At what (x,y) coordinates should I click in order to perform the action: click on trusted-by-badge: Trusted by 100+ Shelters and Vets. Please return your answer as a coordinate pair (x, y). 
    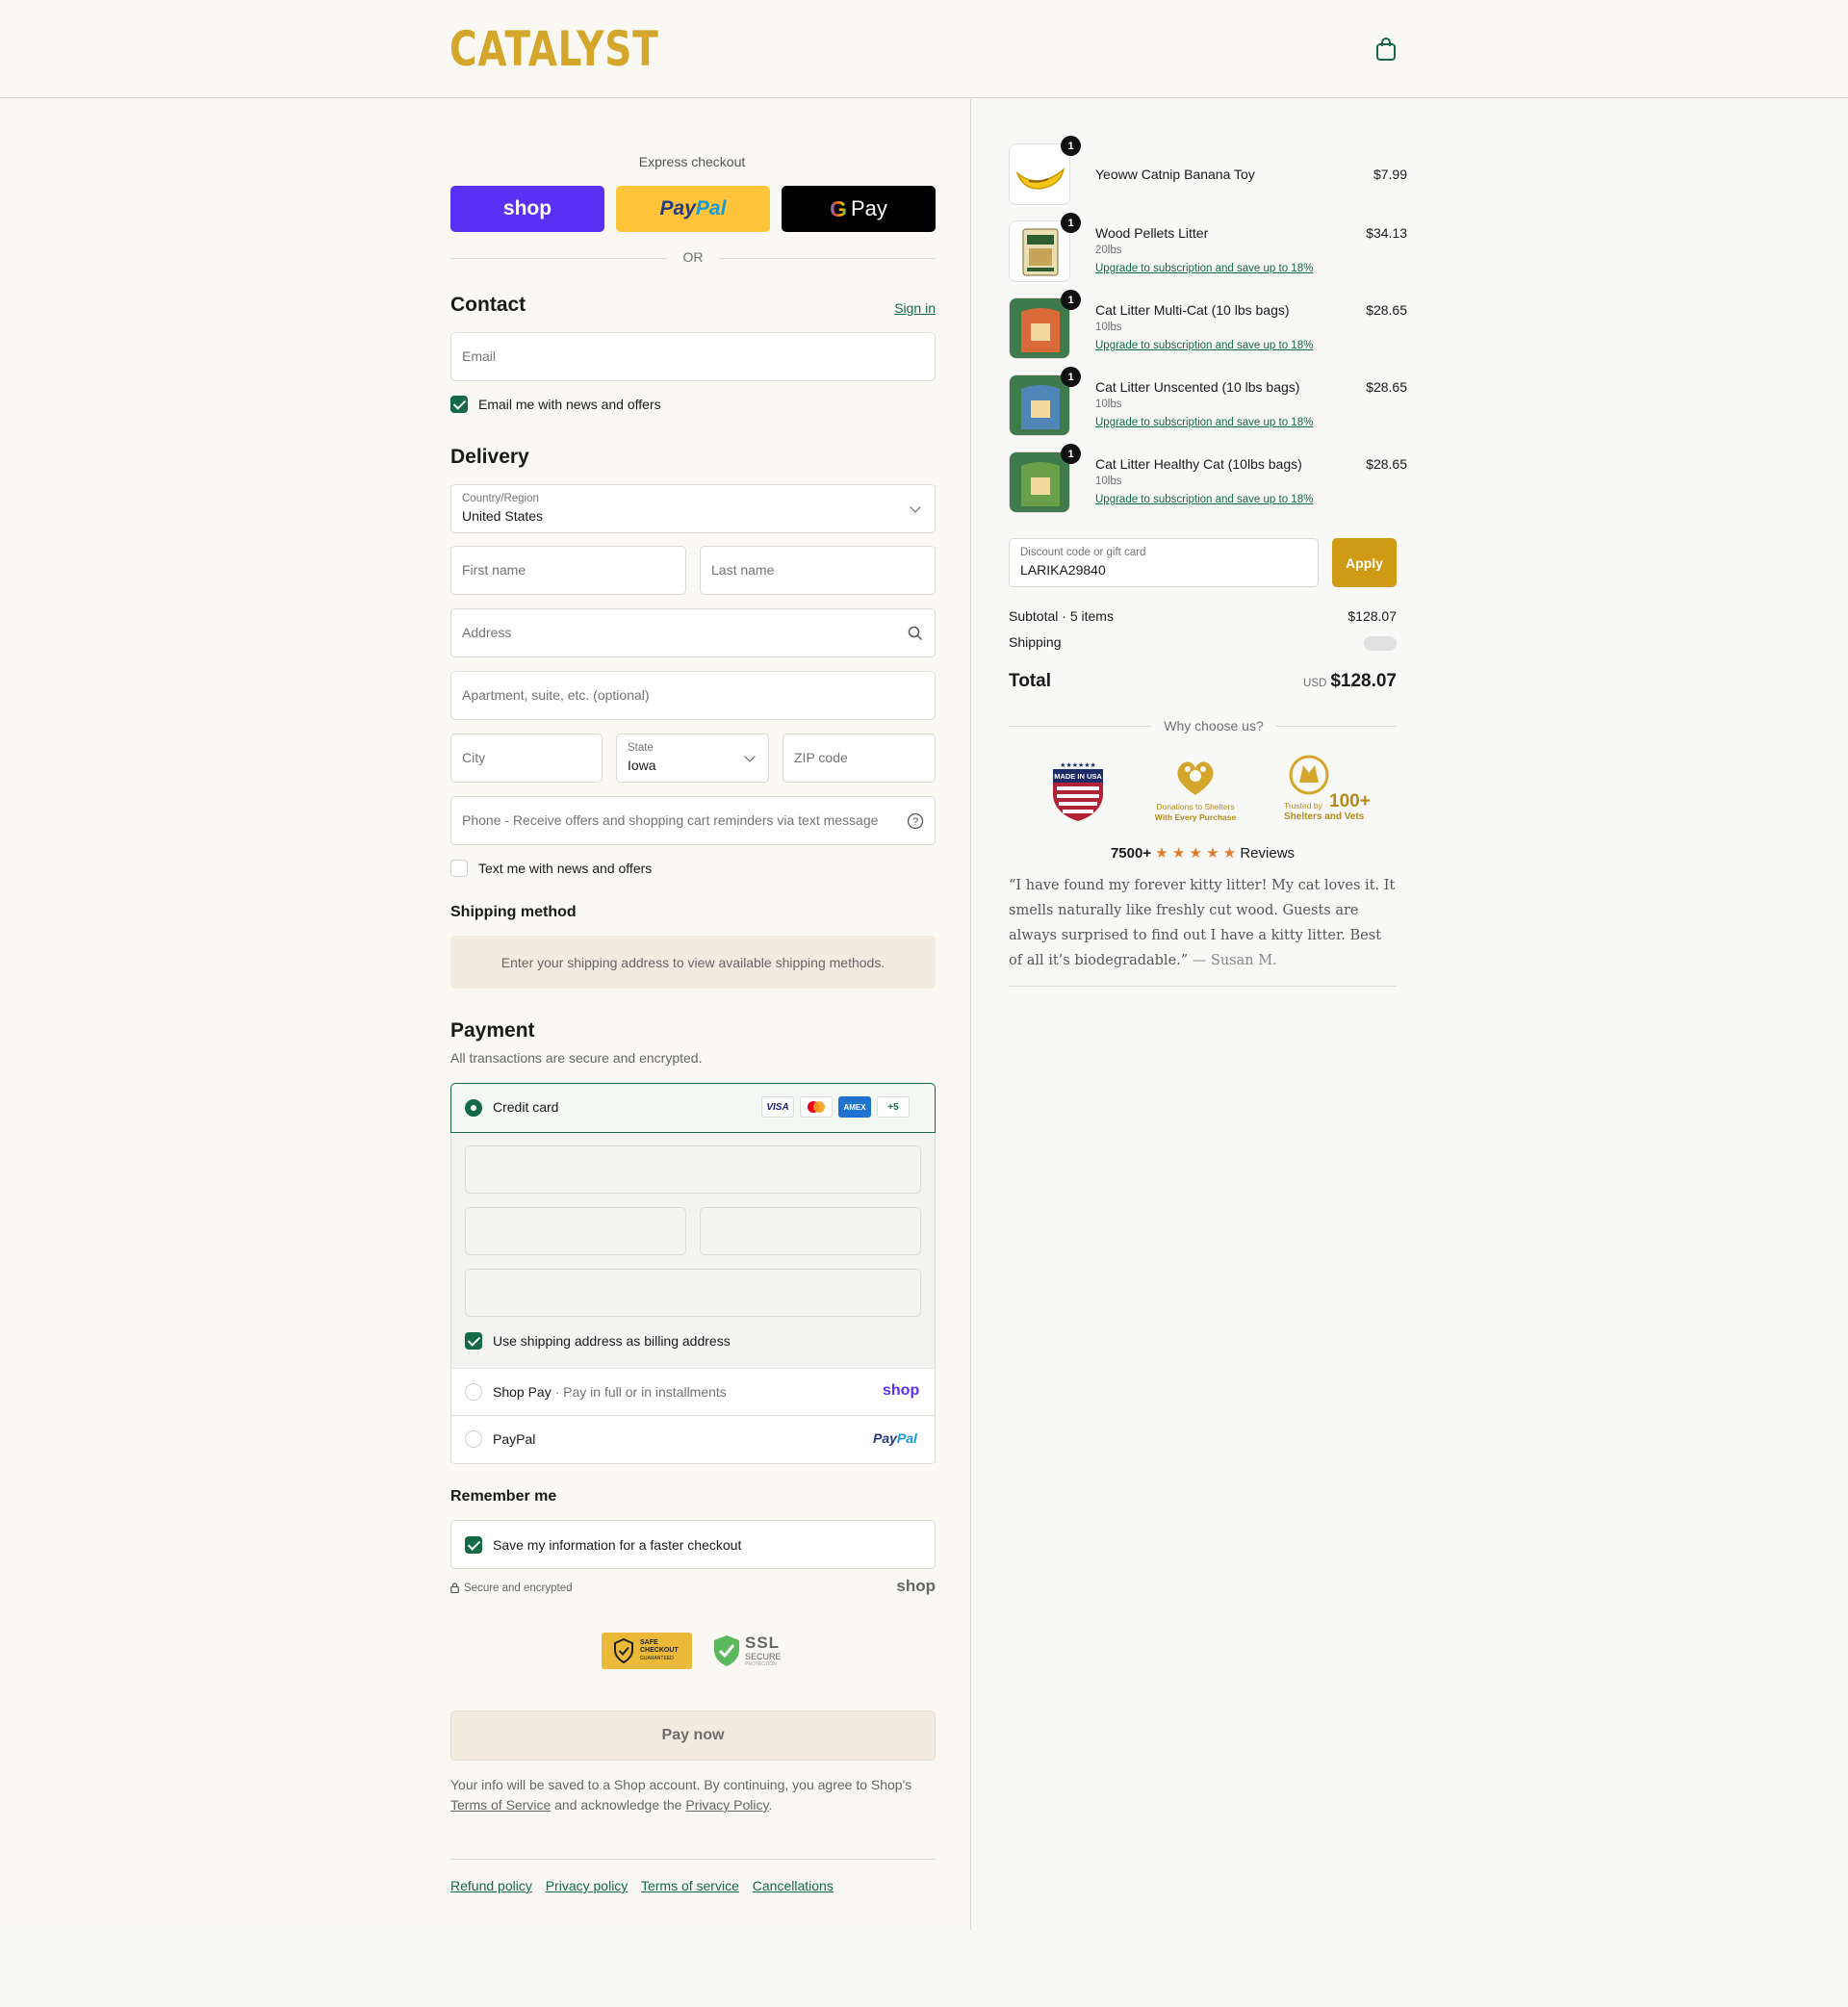
    Looking at the image, I should click on (1330, 790).